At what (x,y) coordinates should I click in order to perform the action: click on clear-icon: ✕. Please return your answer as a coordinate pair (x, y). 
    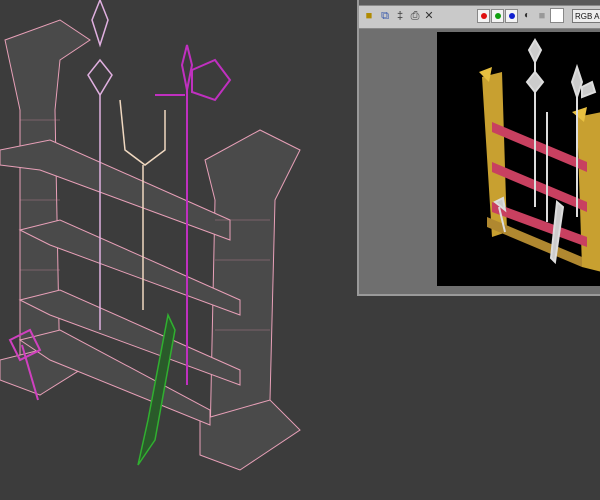
    Looking at the image, I should click on (429, 16).